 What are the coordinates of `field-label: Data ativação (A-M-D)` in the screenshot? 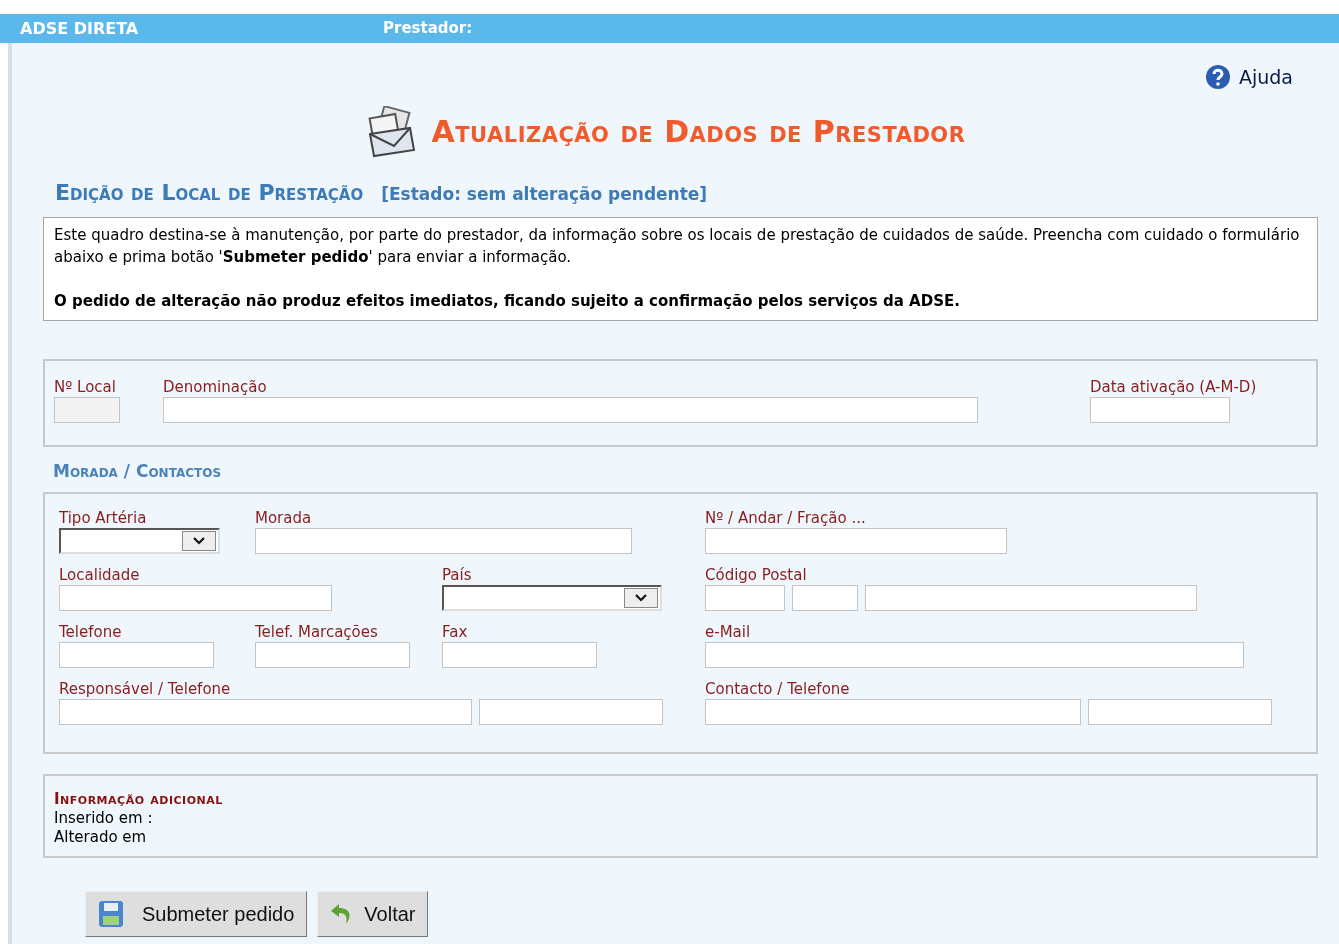 It's located at (1173, 386).